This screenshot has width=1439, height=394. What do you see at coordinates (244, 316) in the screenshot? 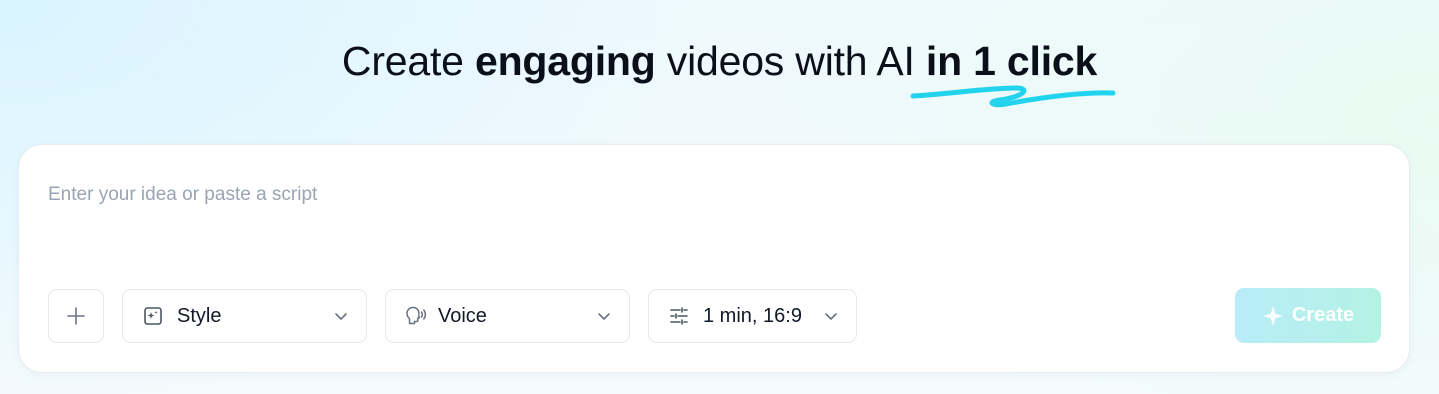
I see `style-dropdown: Style` at bounding box center [244, 316].